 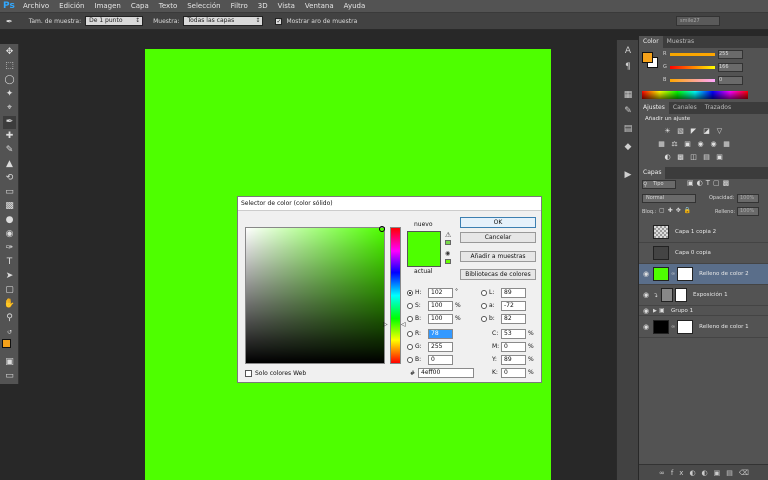 What do you see at coordinates (695, 95) in the screenshot?
I see `color-spectrum-bar` at bounding box center [695, 95].